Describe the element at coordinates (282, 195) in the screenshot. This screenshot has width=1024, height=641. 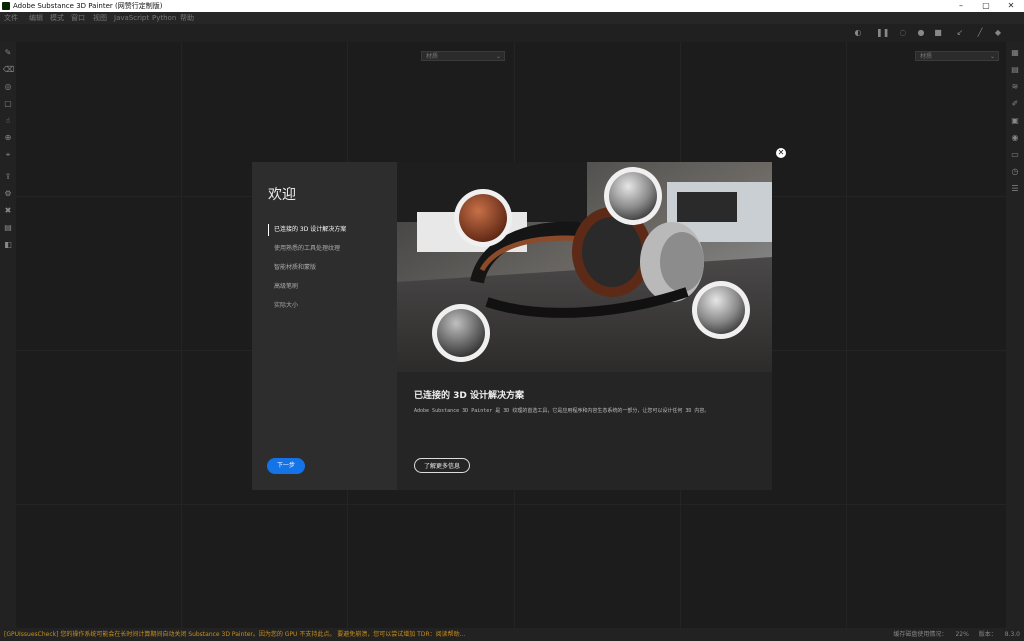
I see `welcome-title: 欢迎` at that location.